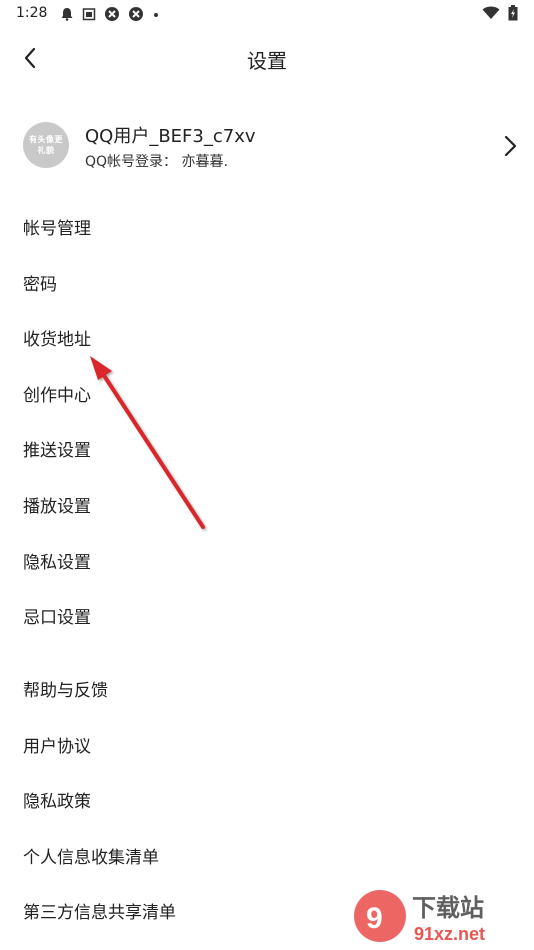 The width and height of the screenshot is (534, 950). Describe the element at coordinates (89, 14) in the screenshot. I see `calendar-icon` at that location.